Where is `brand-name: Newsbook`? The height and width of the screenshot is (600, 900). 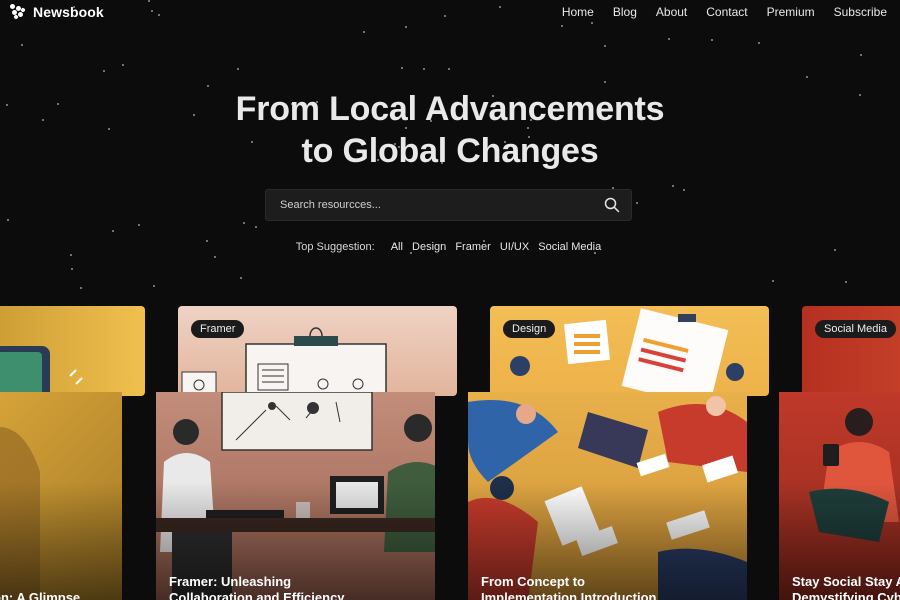
brand-name: Newsbook is located at coordinates (68, 12).